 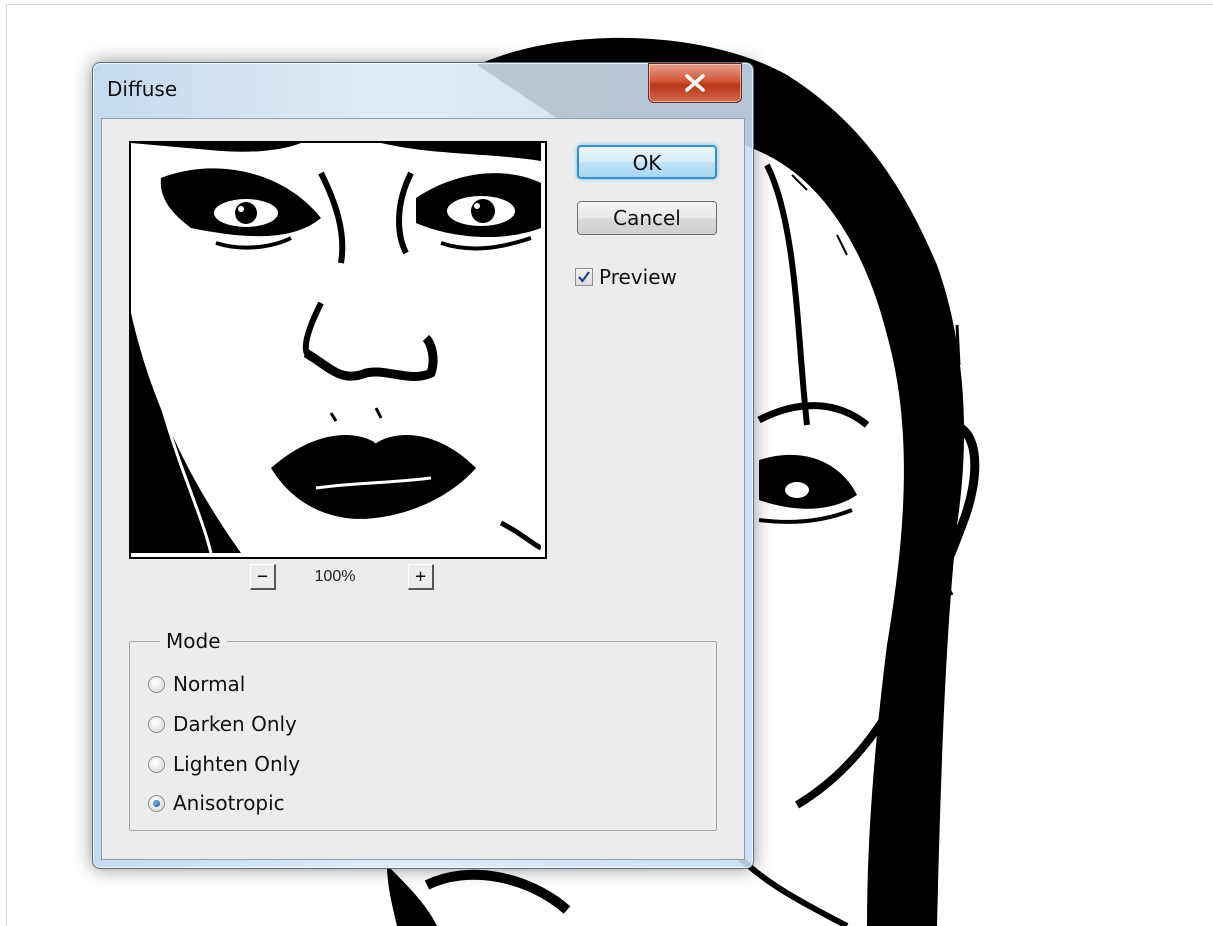 What do you see at coordinates (229, 803) in the screenshot?
I see `mode-option-label: Anisotropic` at bounding box center [229, 803].